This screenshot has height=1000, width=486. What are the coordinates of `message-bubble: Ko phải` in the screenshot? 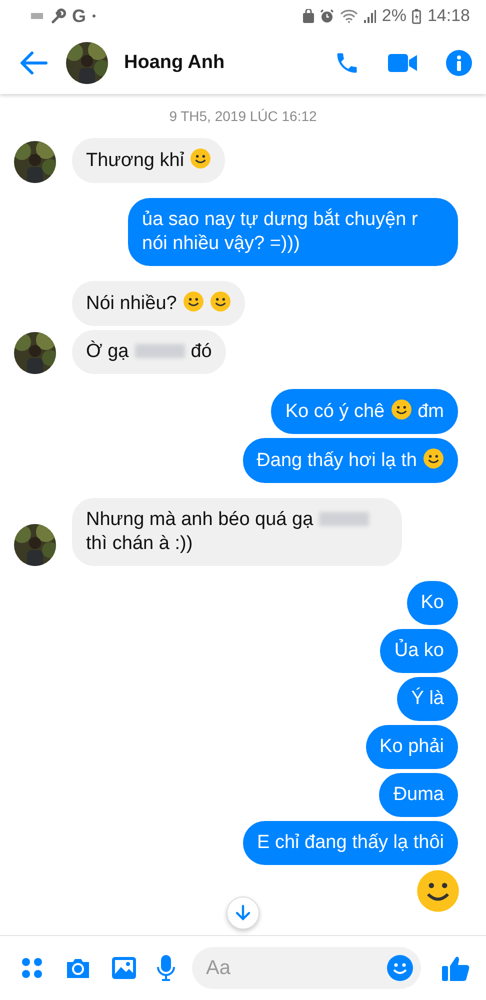 It's located at (412, 747).